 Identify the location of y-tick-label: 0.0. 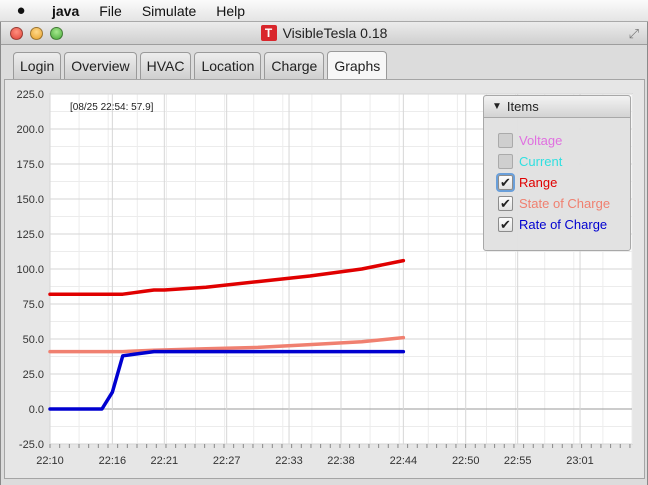
(36, 410).